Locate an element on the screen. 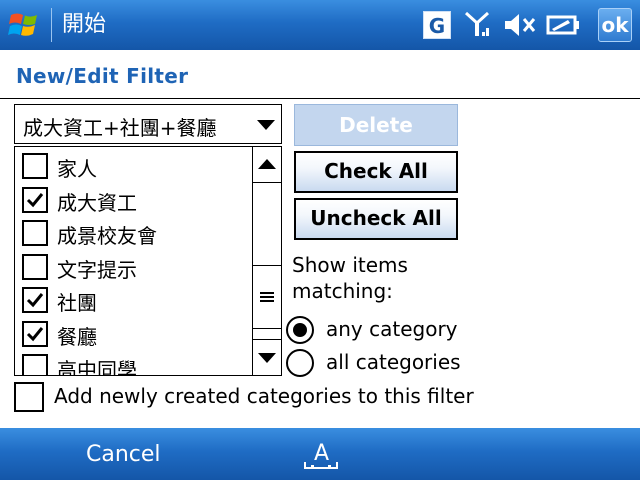  radio-any-label: any category is located at coordinates (392, 329).